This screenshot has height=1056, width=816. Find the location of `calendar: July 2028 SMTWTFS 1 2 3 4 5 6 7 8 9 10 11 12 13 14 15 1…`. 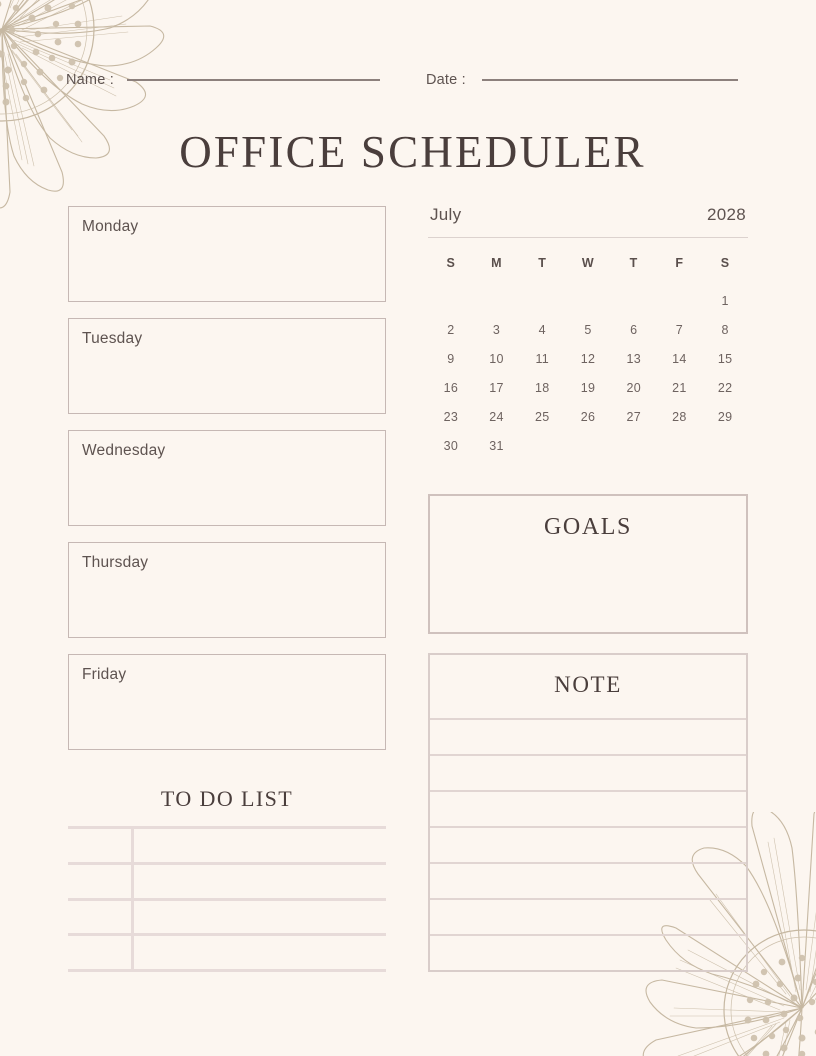

calendar: July 2028 SMTWTFS 1 2 3 4 5 6 7 8 9 10 11 12 13 14 15 1… is located at coordinates (588, 333).